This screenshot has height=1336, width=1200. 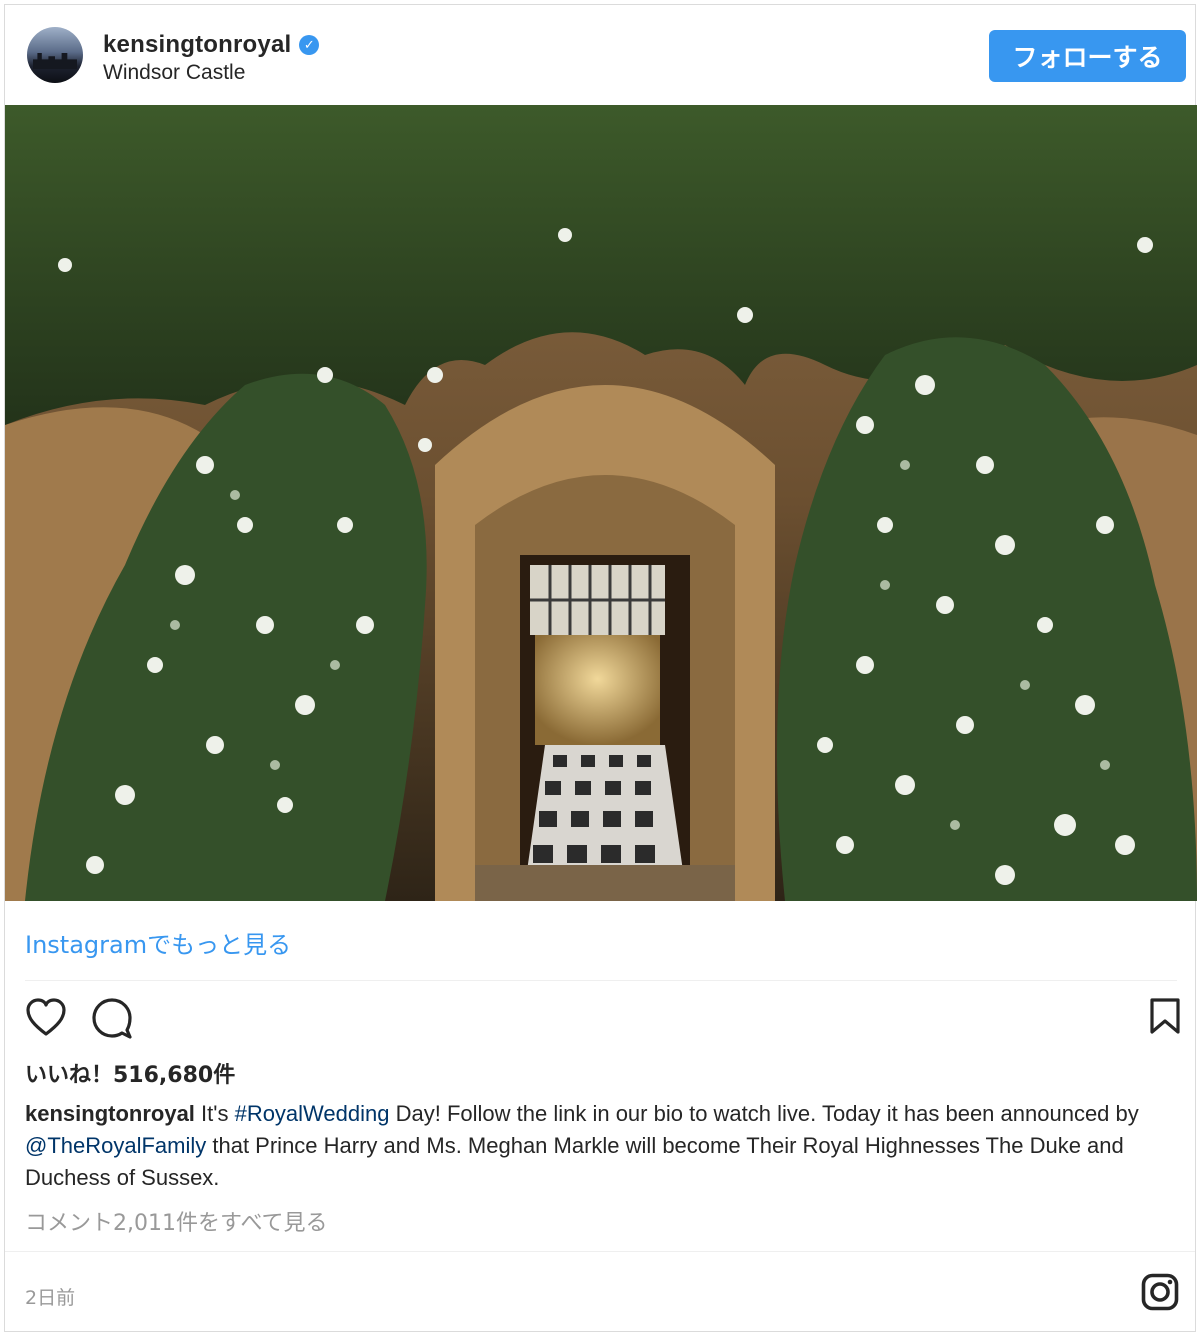 What do you see at coordinates (110, 1113) in the screenshot?
I see `caption-username: kensingtonroyal` at bounding box center [110, 1113].